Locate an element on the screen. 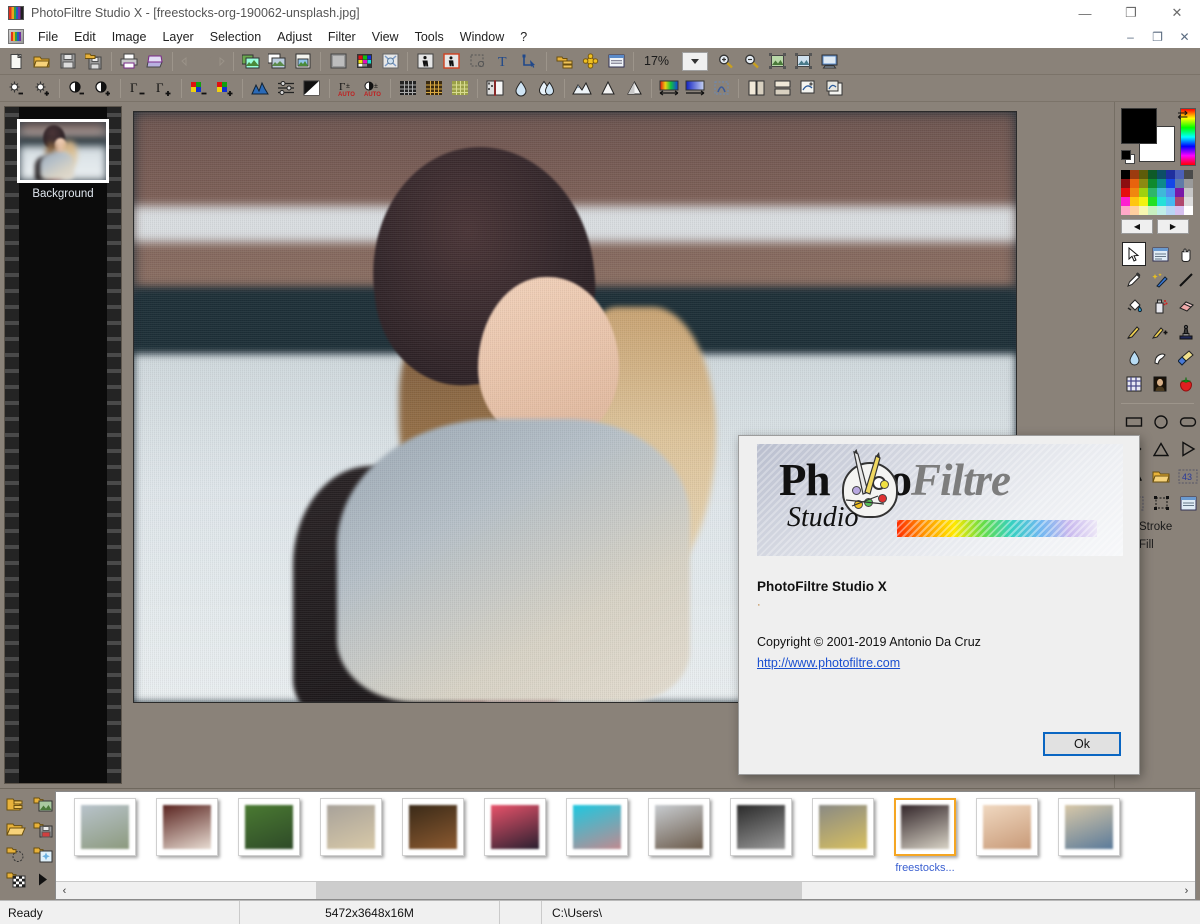 The height and width of the screenshot is (924, 1200). about-website-link: http://www.photofiltre.com is located at coordinates (828, 663).